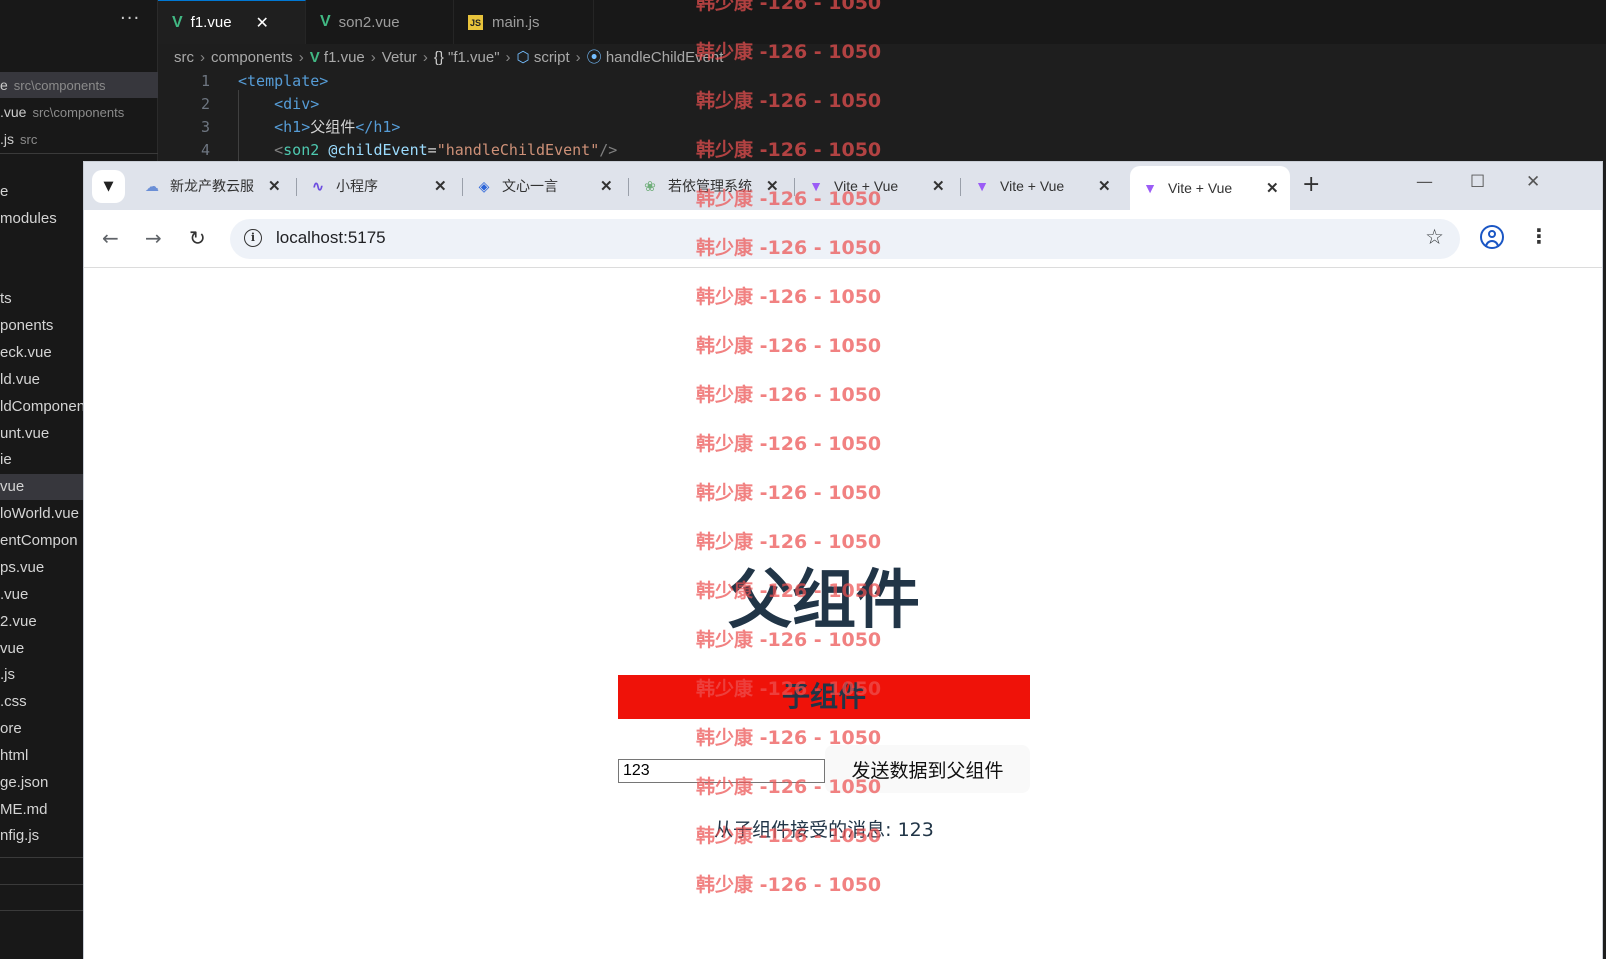 This screenshot has height=959, width=1606. Describe the element at coordinates (331, 238) in the screenshot. I see `address-url: localhost:5175` at that location.